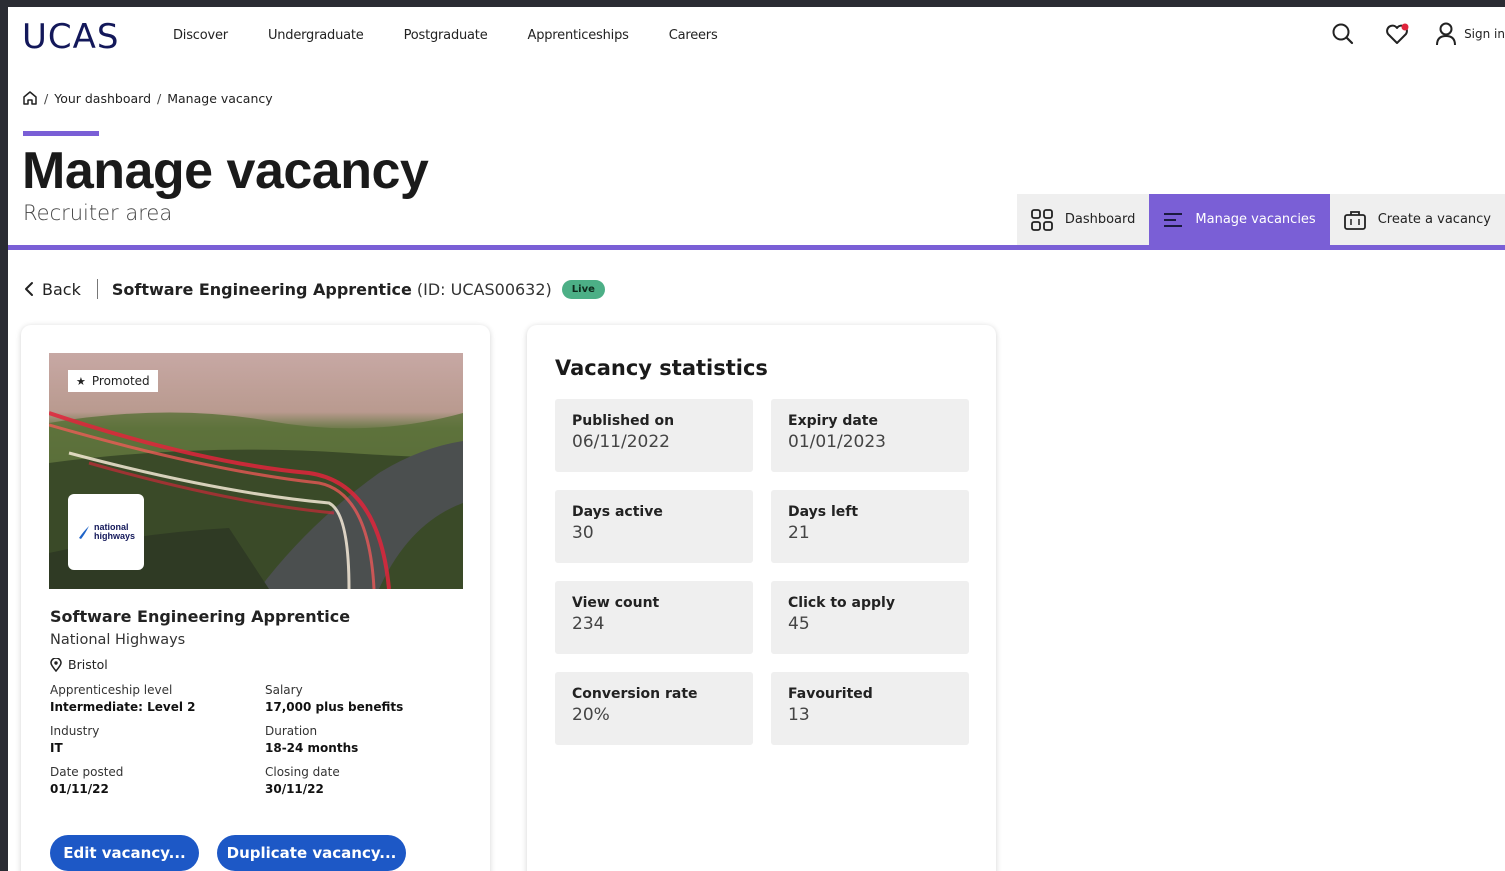  Describe the element at coordinates (200, 35) in the screenshot. I see `nav-discover: Discover` at that location.